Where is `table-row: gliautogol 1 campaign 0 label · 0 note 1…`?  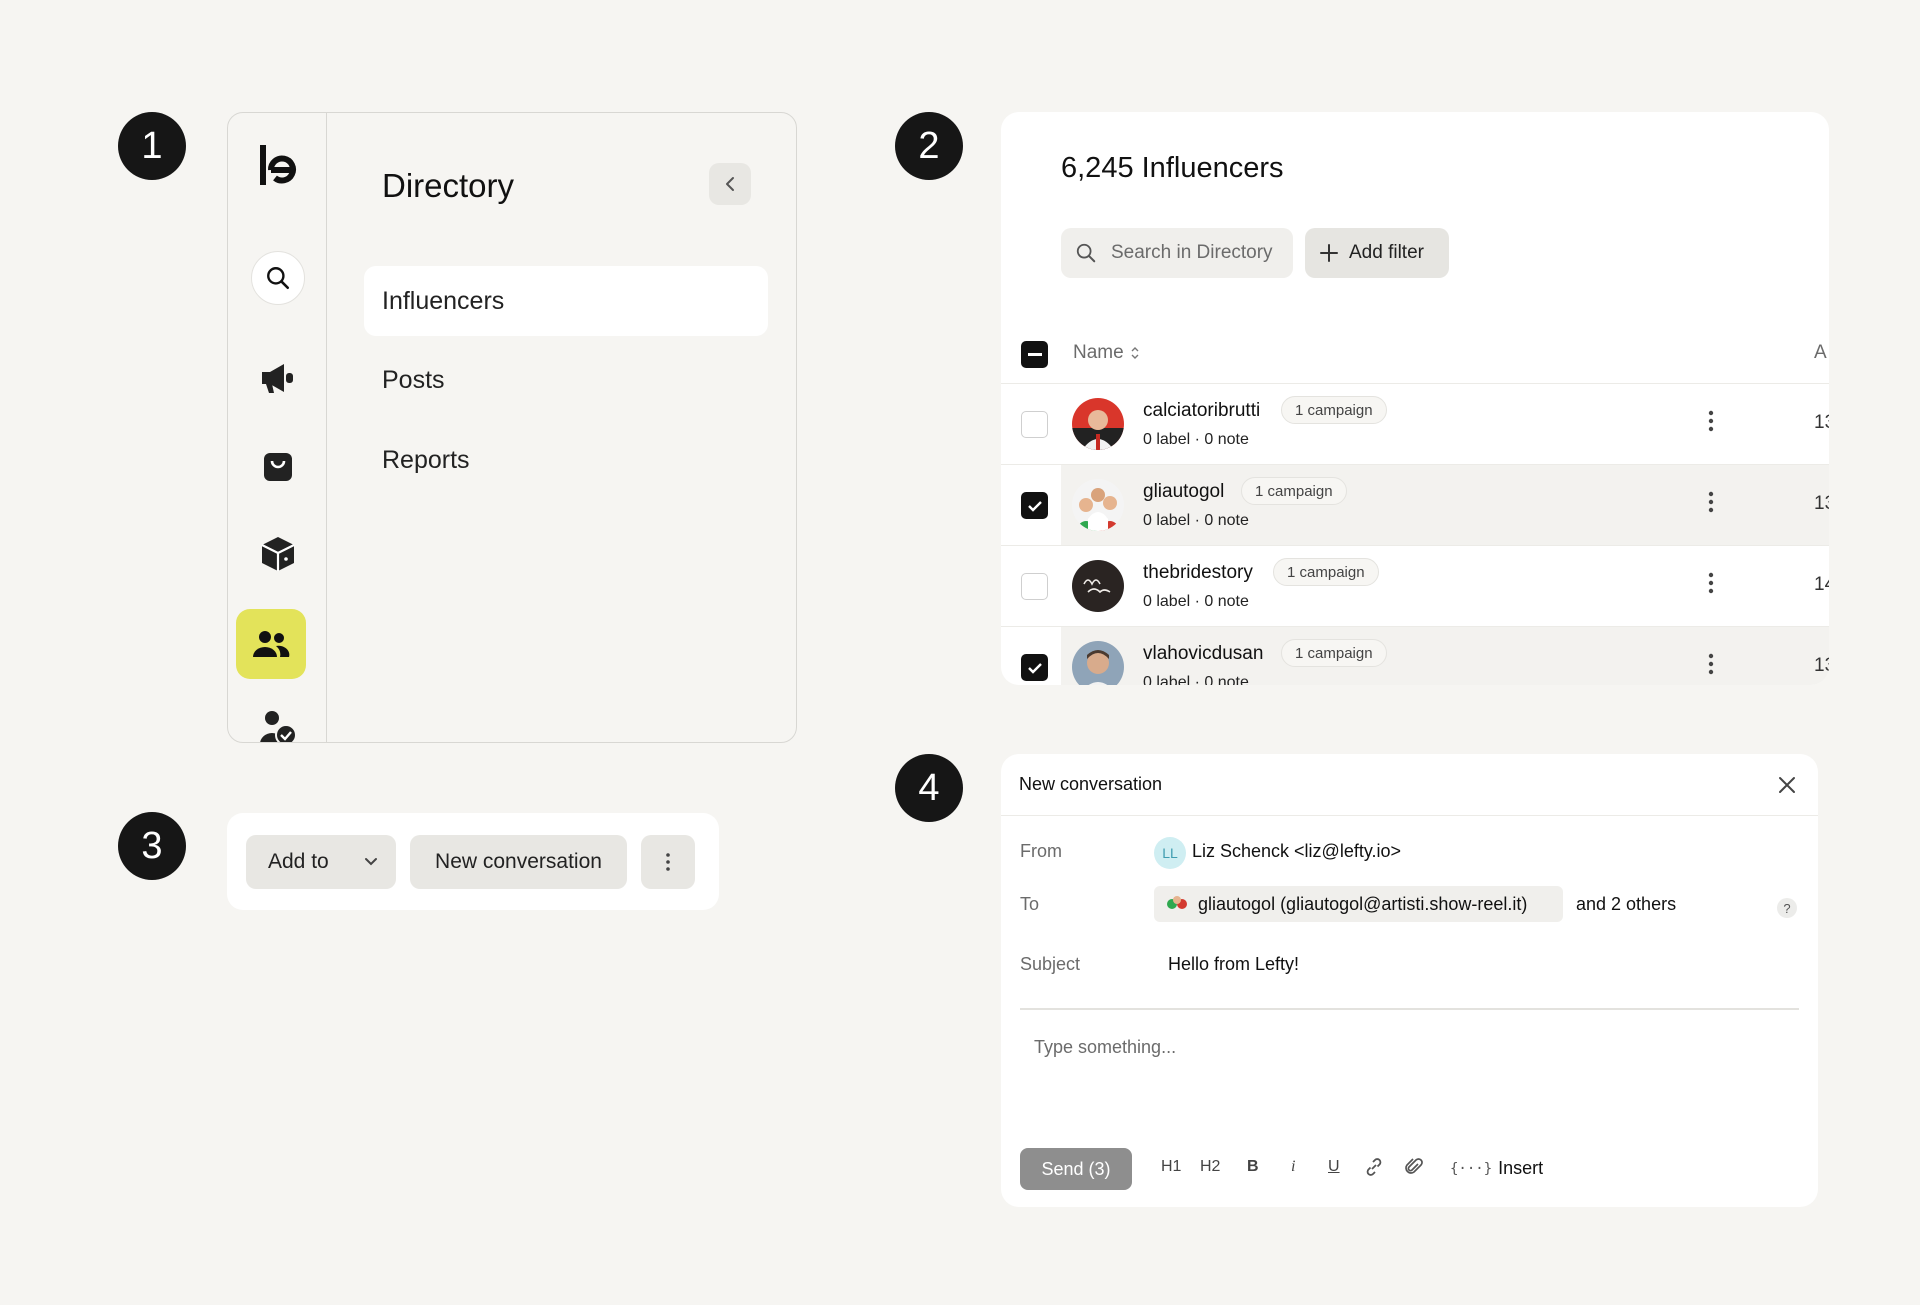
table-row: gliautogol 1 campaign 0 label · 0 note 1… is located at coordinates (1415, 505).